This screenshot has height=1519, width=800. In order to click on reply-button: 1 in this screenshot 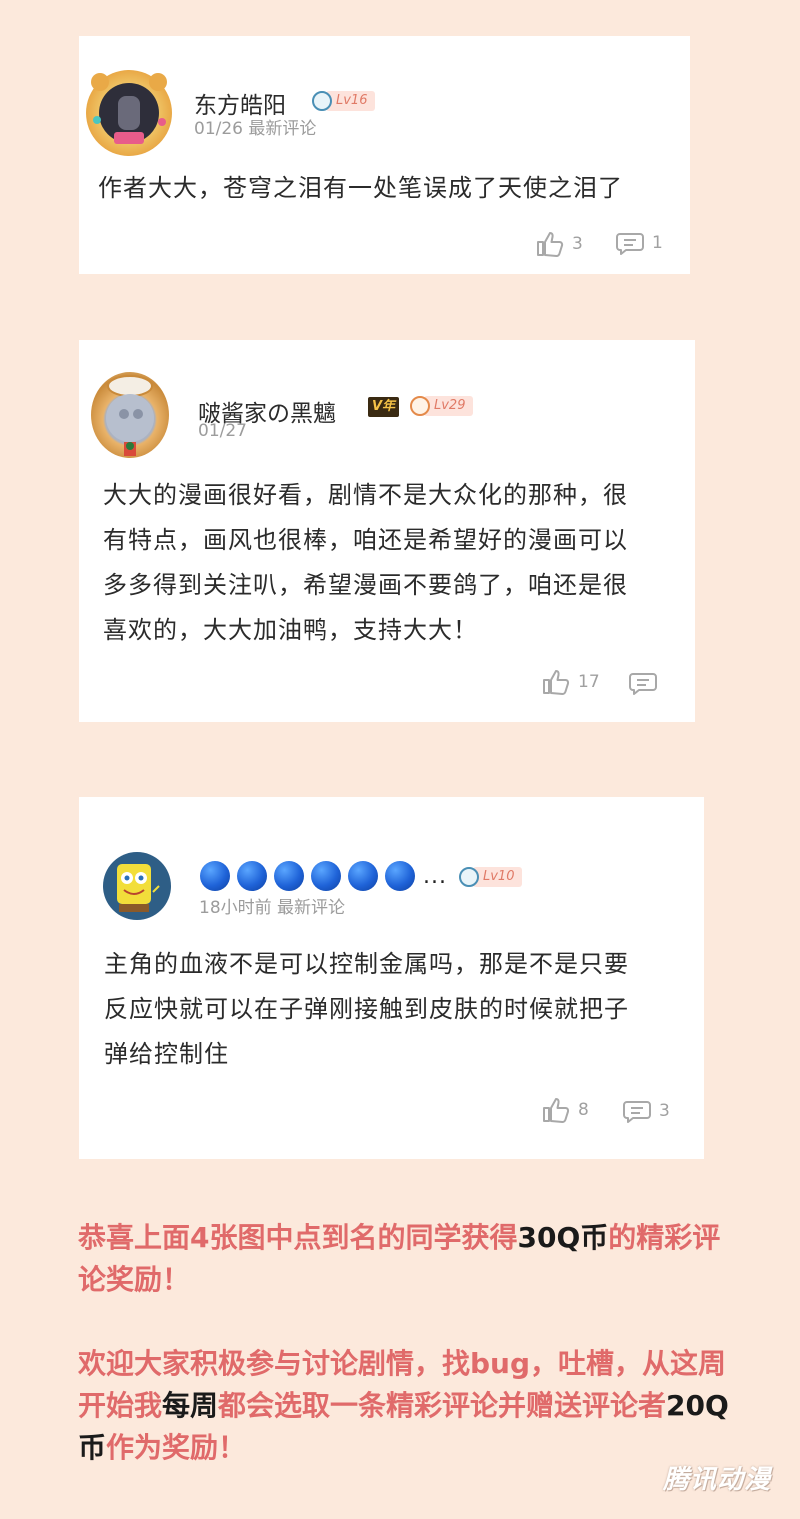, I will do `click(639, 243)`.